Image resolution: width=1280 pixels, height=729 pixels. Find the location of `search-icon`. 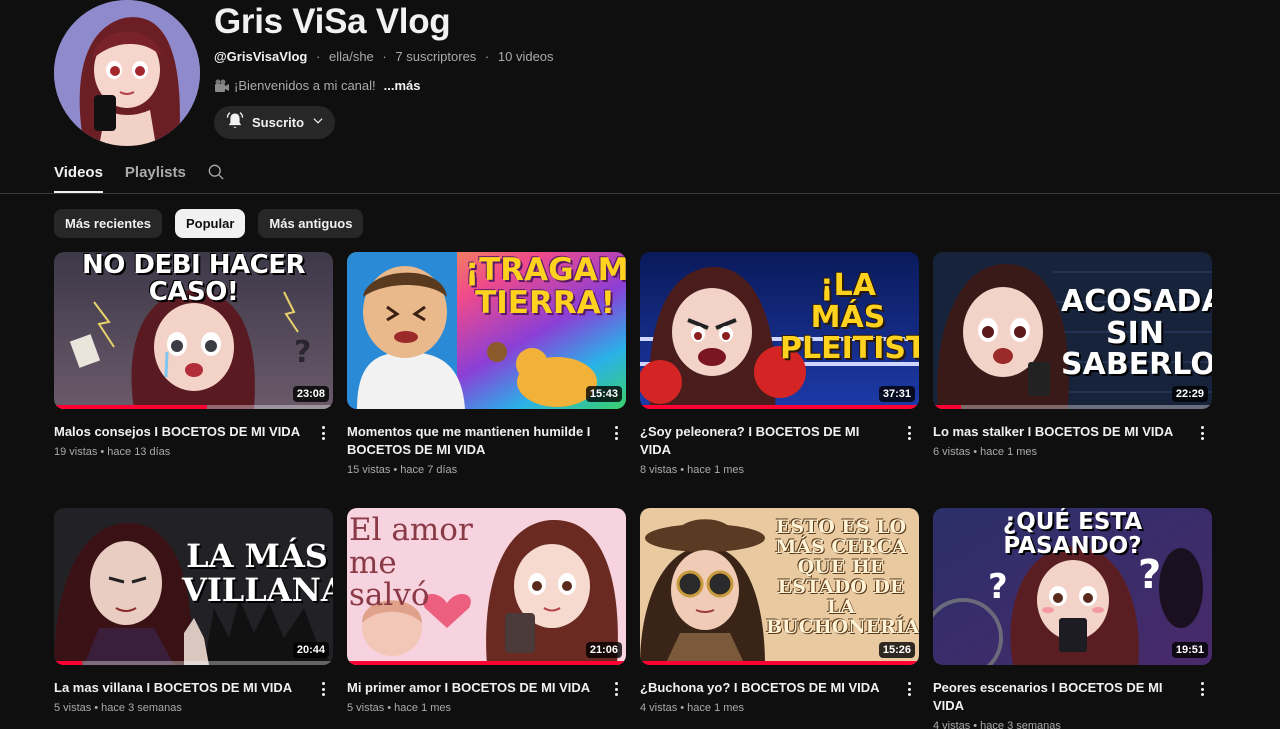

search-icon is located at coordinates (216, 172).